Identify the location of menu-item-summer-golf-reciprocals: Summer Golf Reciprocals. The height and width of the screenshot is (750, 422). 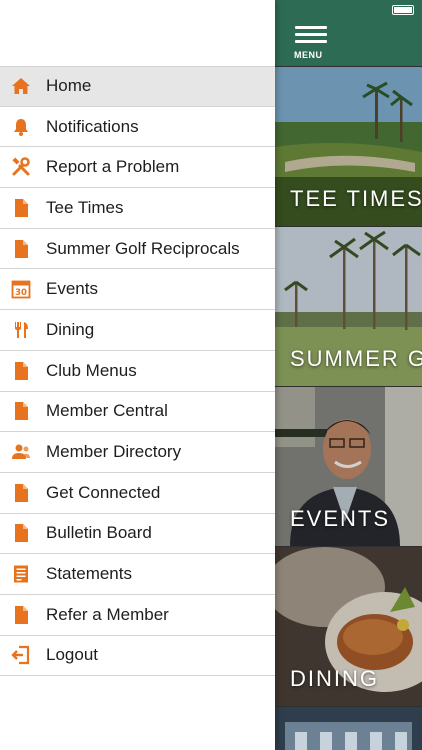
(137, 249).